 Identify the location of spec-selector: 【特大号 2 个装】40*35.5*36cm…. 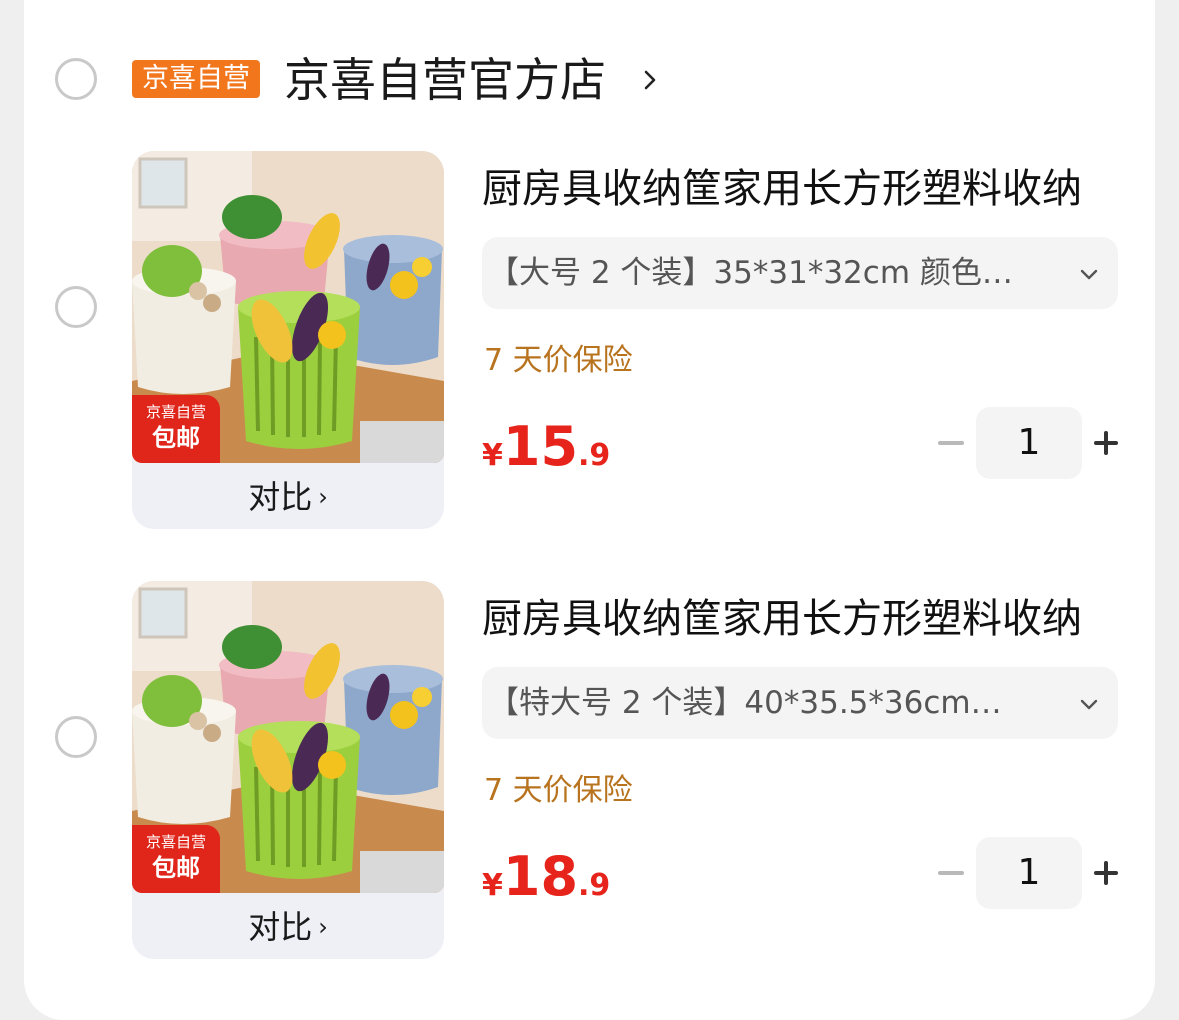
(800, 703).